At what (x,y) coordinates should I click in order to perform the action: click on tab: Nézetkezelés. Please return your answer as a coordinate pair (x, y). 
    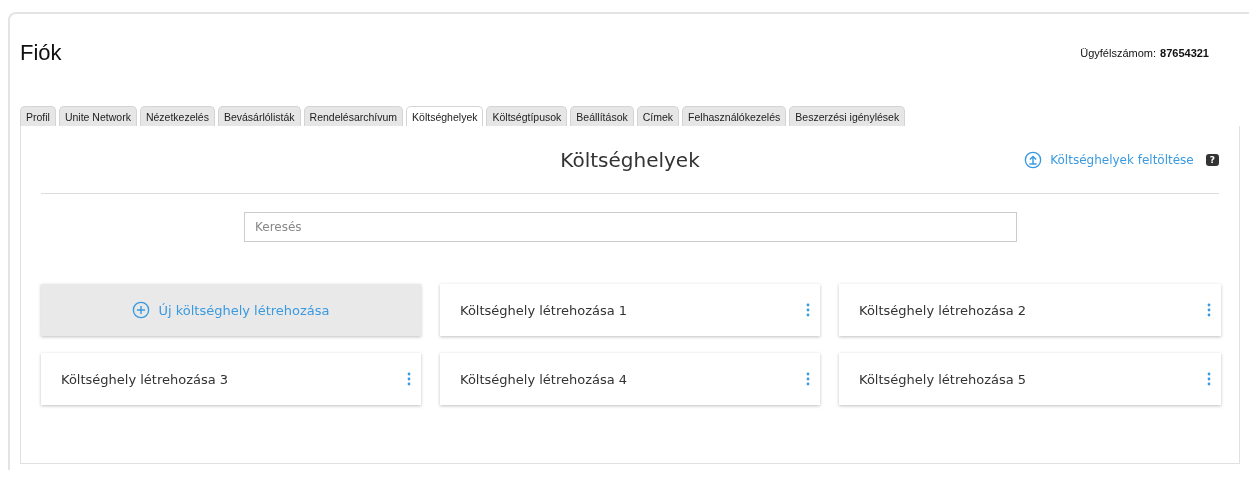
    Looking at the image, I should click on (177, 116).